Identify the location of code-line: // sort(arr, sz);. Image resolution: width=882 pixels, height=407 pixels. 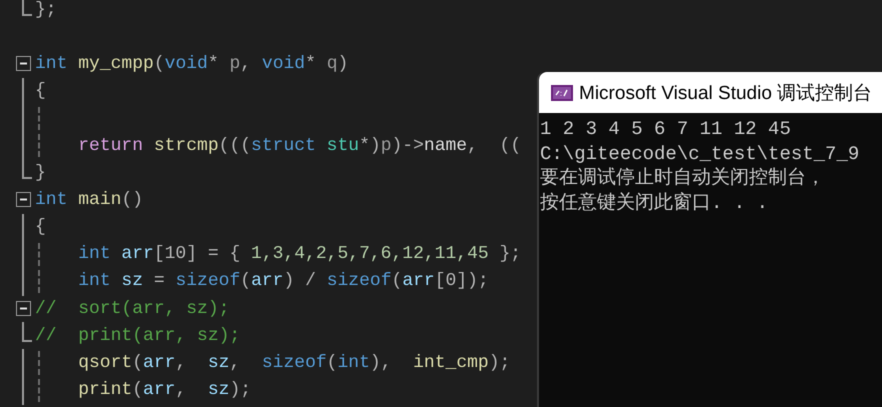
(132, 308).